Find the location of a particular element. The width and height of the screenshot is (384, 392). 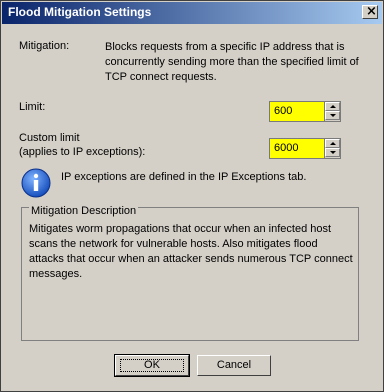

cancel-button: Cancel is located at coordinates (234, 365).